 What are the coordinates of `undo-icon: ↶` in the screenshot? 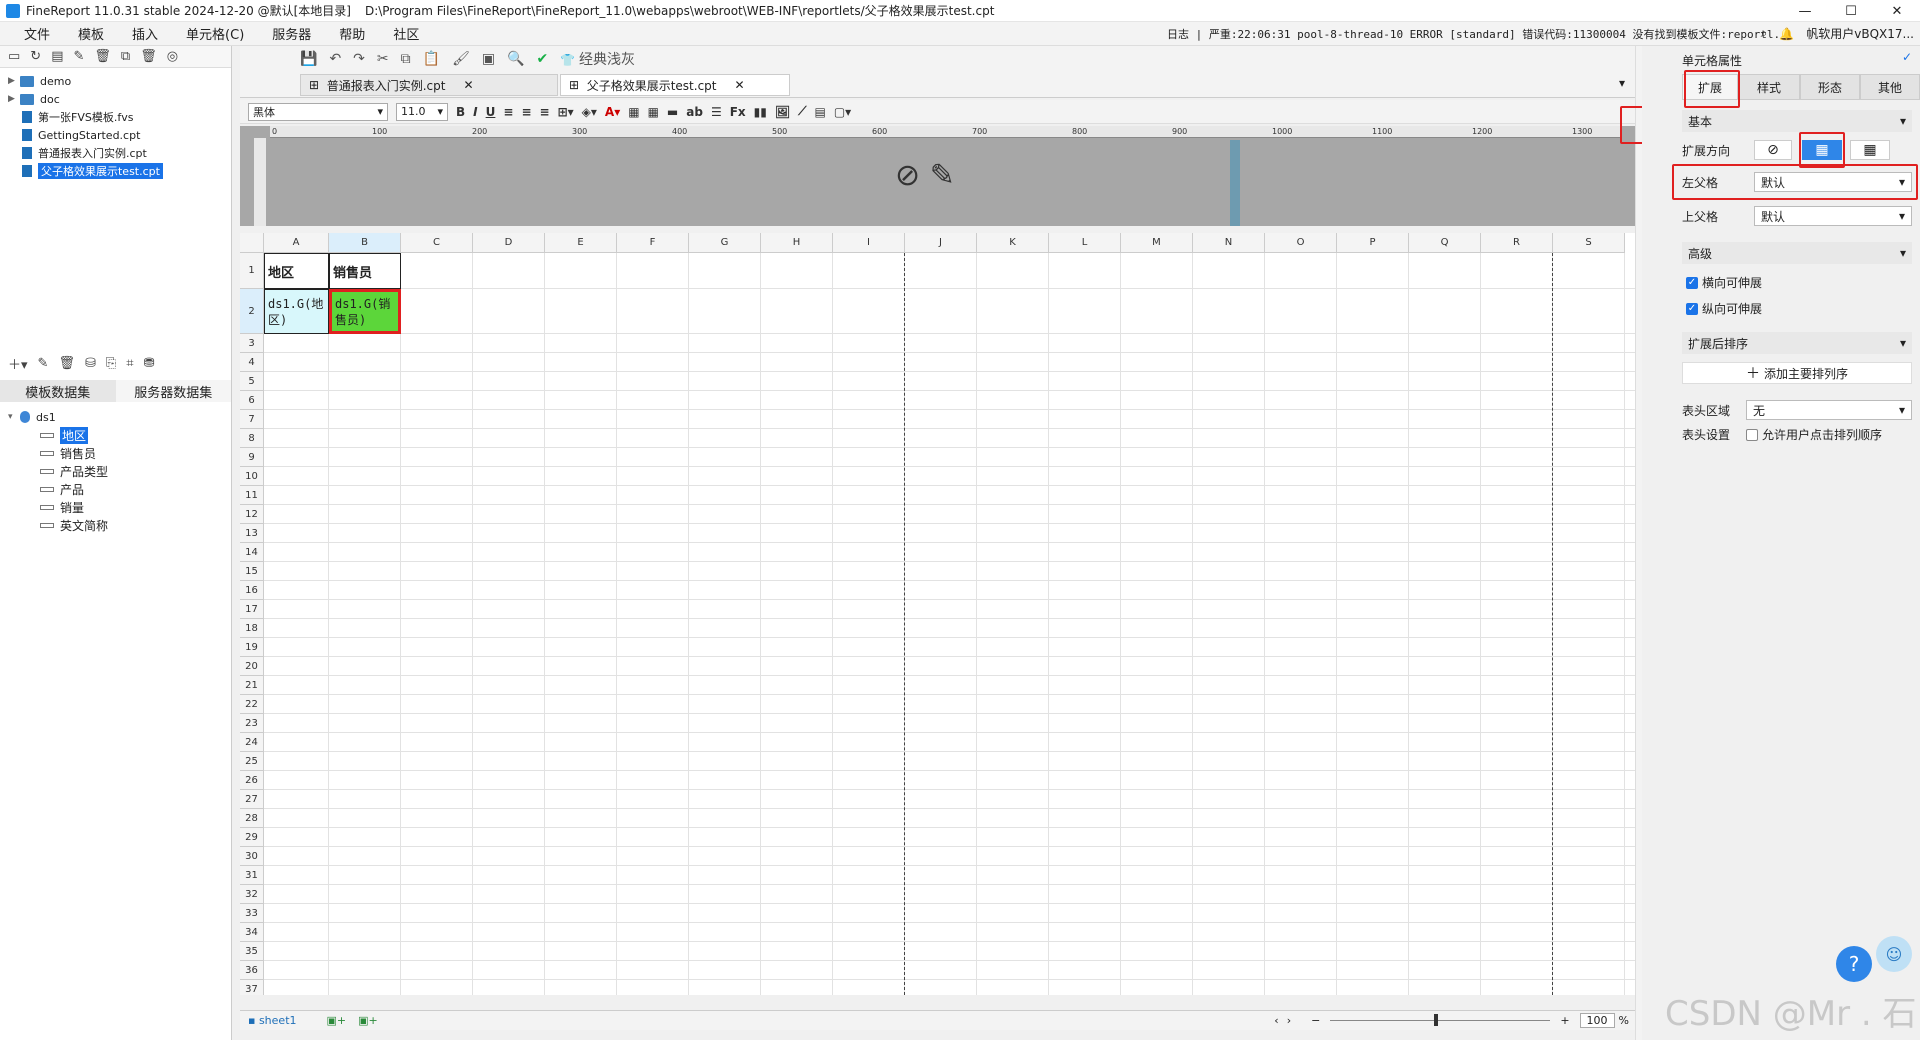 It's located at (335, 59).